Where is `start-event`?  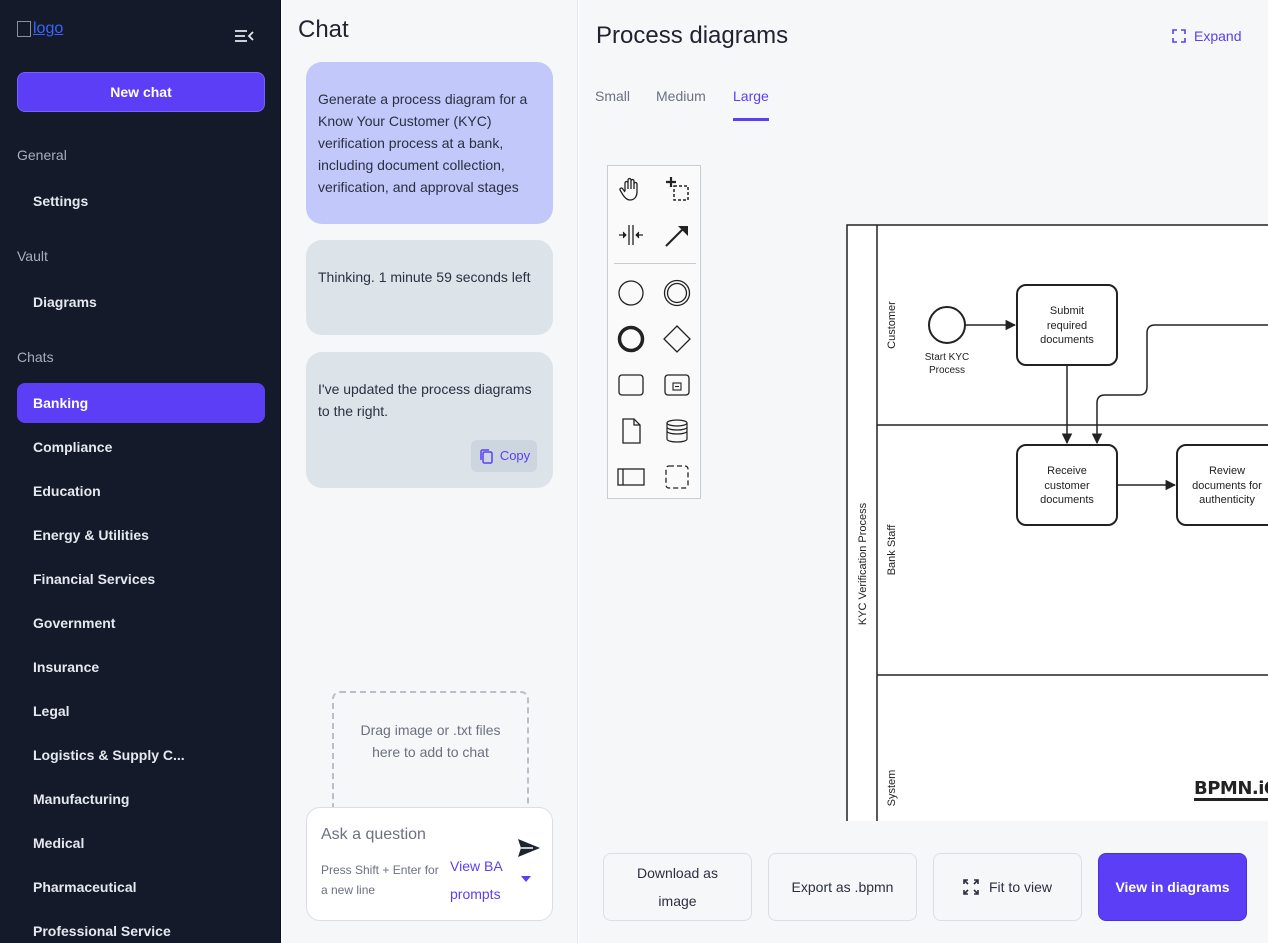
start-event is located at coordinates (947, 325).